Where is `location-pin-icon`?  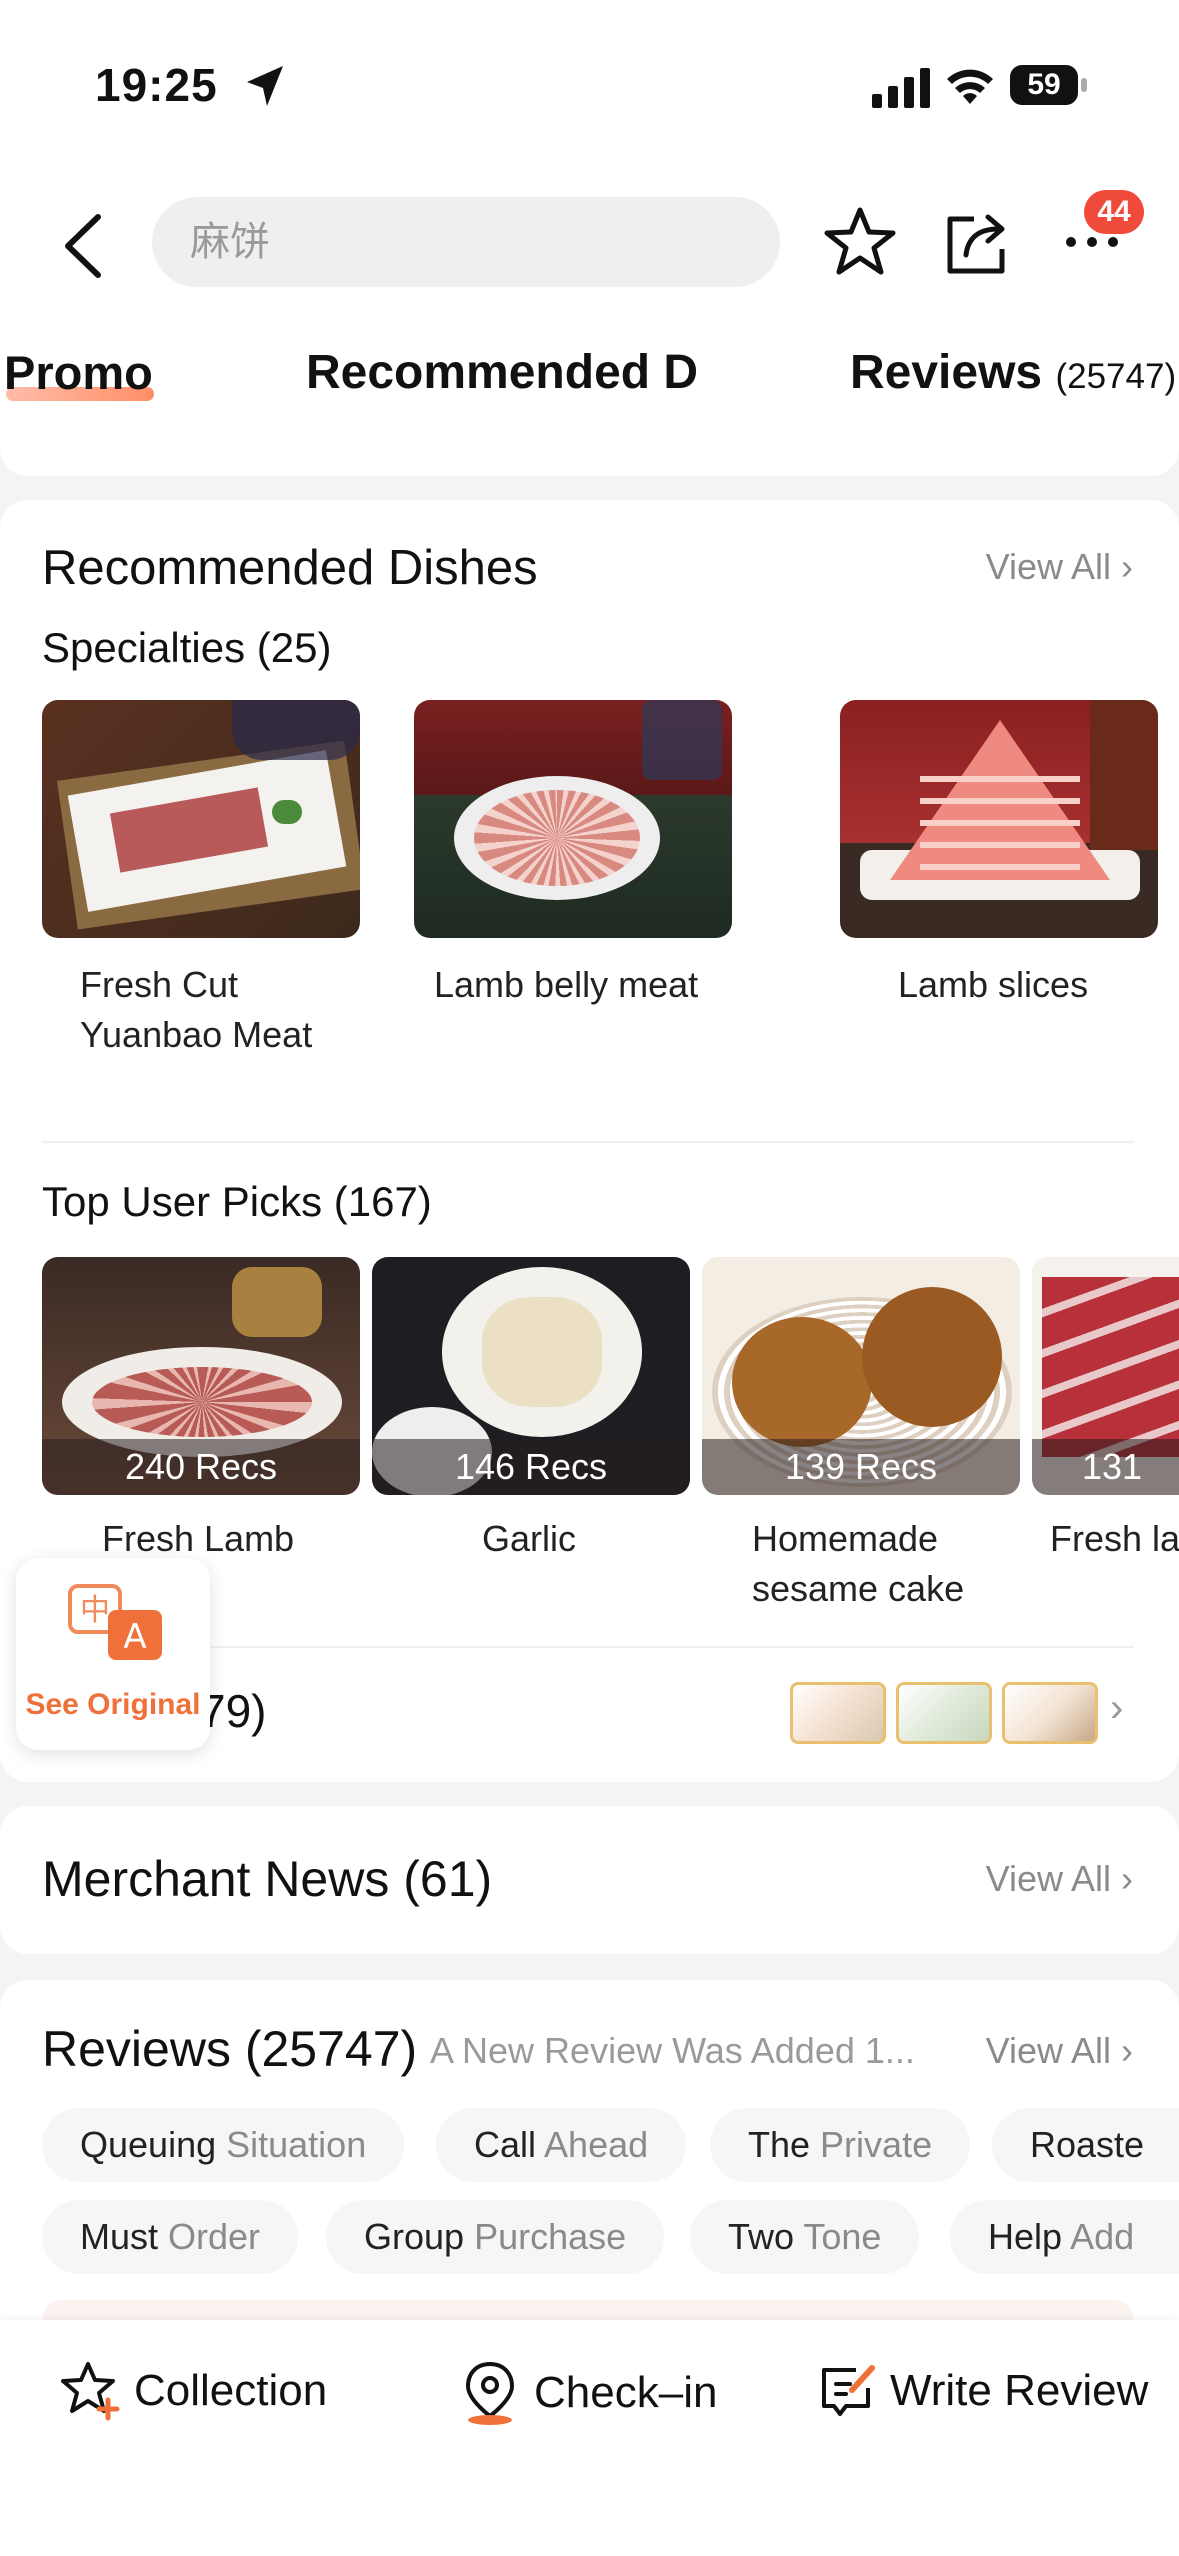 location-pin-icon is located at coordinates (490, 2393).